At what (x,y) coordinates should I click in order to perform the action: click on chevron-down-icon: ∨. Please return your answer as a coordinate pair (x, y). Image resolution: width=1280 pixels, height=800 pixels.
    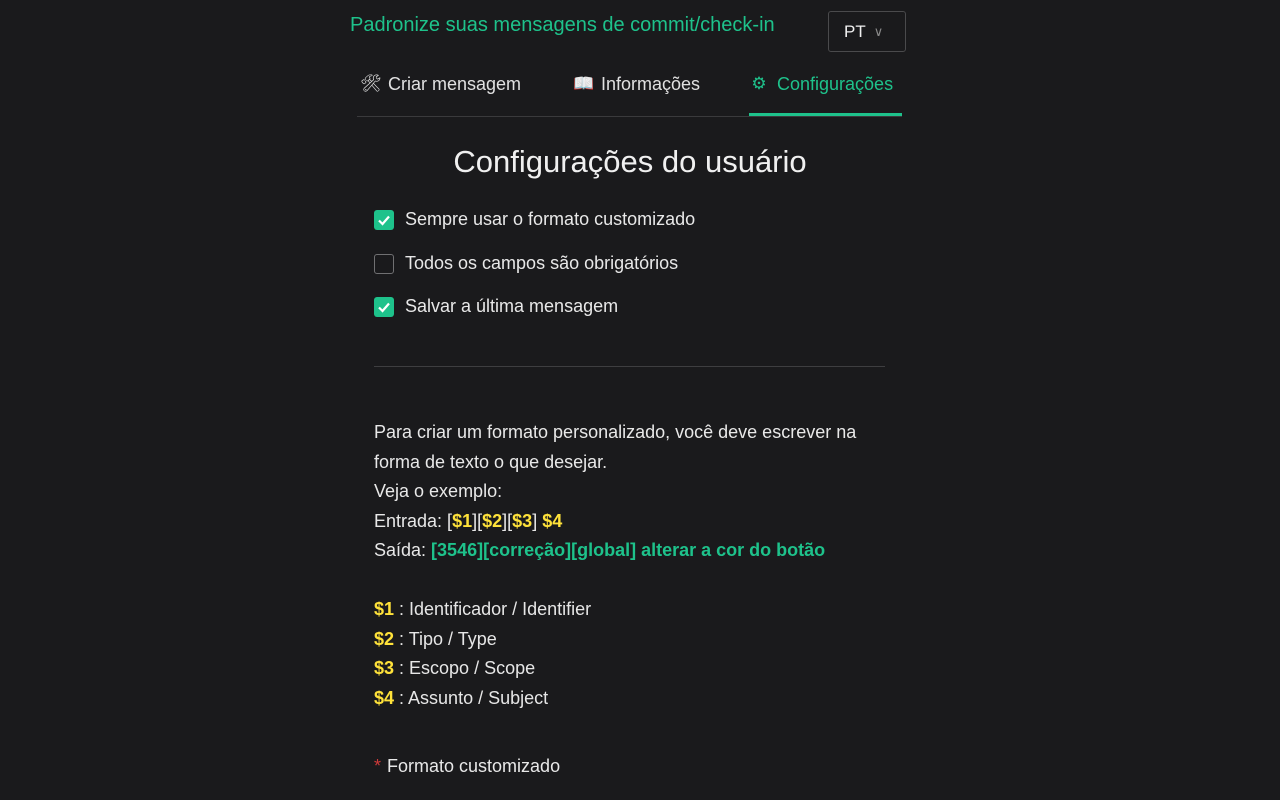
    Looking at the image, I should click on (878, 31).